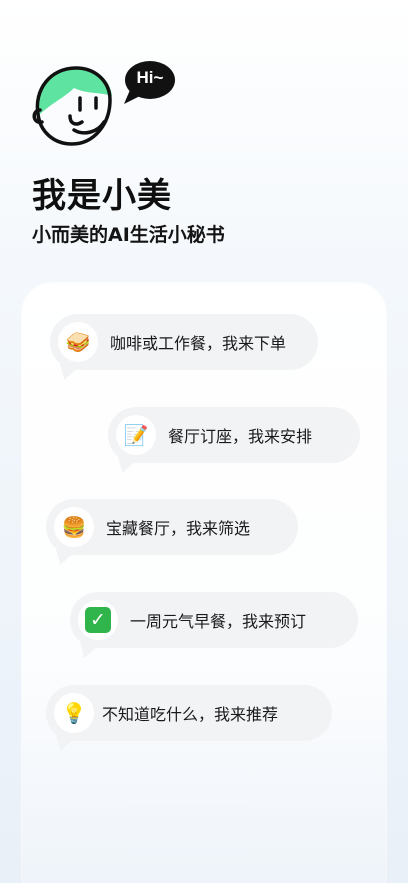 The height and width of the screenshot is (883, 408). Describe the element at coordinates (198, 343) in the screenshot. I see `suggestion-label: 咖啡或工作餐，我来下单` at that location.